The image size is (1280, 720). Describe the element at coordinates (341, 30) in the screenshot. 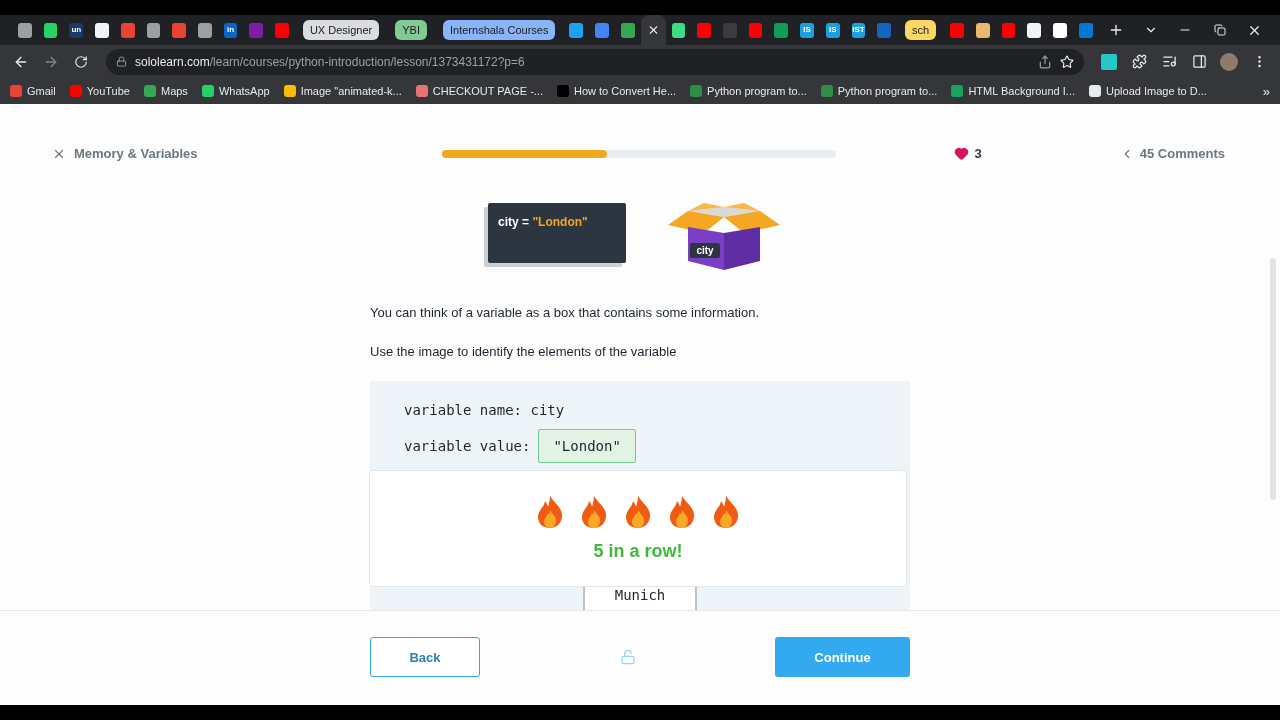

I see `tab-group-chip: UX Designer` at that location.